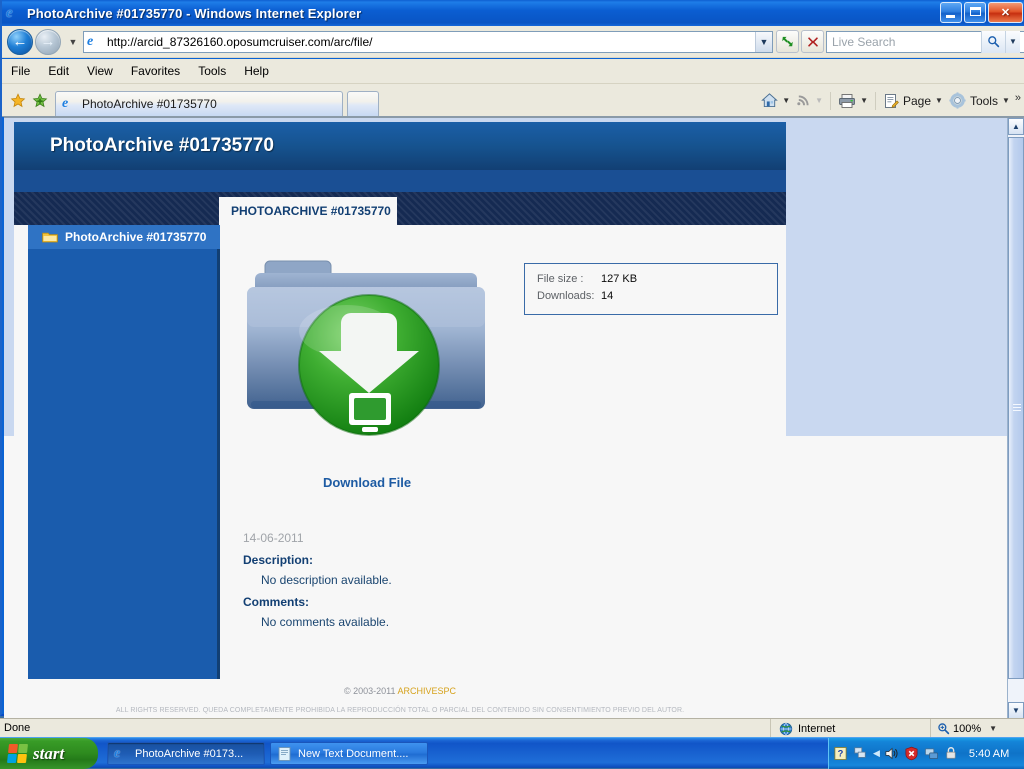  What do you see at coordinates (817, 728) in the screenshot?
I see `security-zone-label: Internet` at bounding box center [817, 728].